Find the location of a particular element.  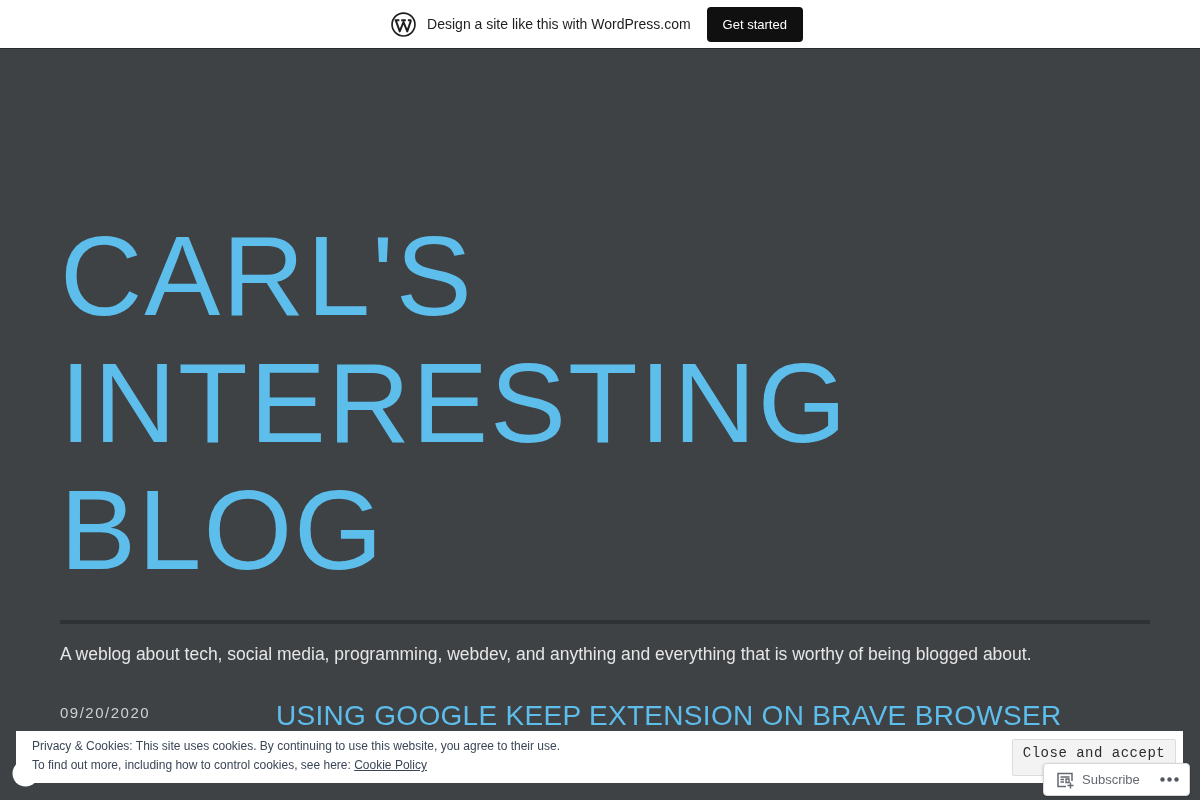

cookie-notice: To find out more, including how to control cookies, see here: Cookie Policy is located at coordinates (230, 765).